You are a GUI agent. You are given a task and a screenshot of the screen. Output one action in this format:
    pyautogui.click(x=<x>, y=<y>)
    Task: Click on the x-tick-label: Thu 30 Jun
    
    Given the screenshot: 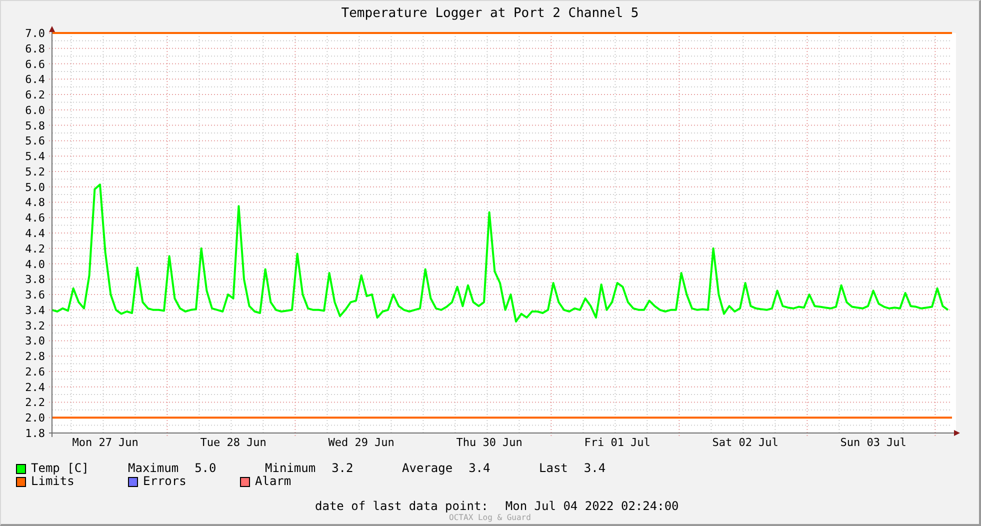 What is the action you would take?
    pyautogui.click(x=489, y=442)
    